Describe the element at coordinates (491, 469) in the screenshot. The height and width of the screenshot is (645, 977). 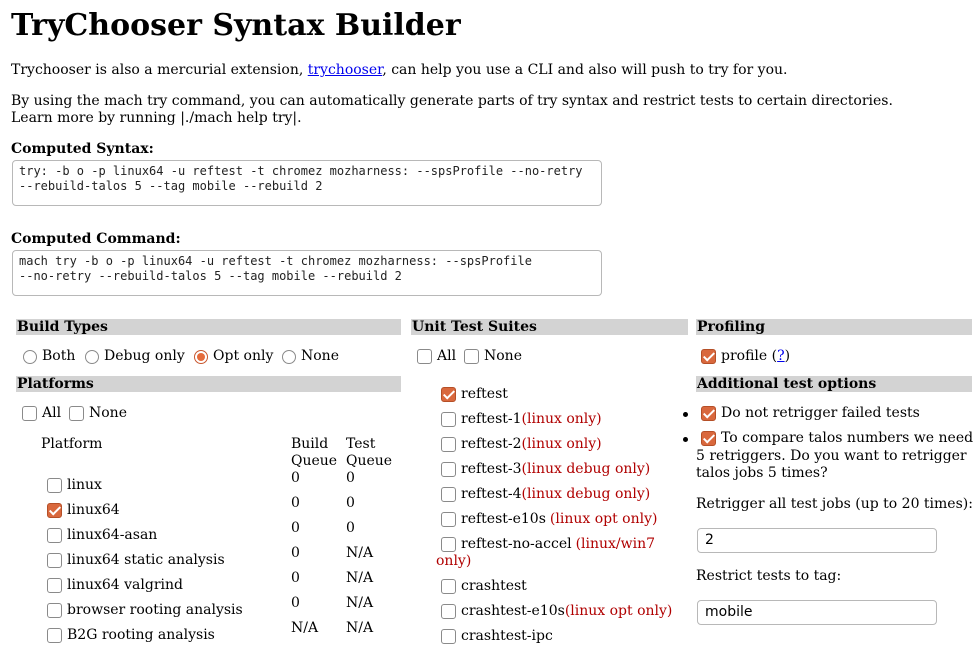
I see `unit-test-name: reftest-3` at that location.